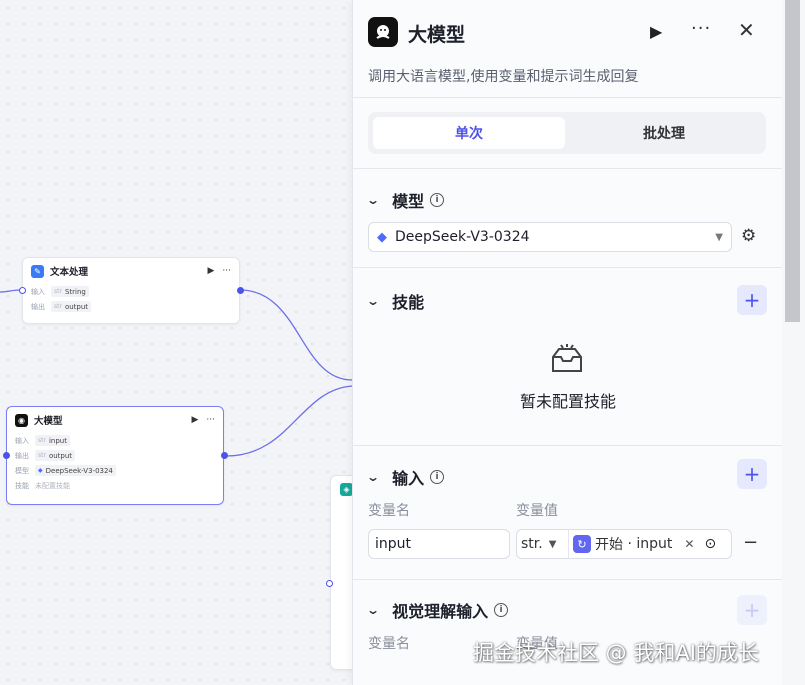 This screenshot has width=805, height=685. What do you see at coordinates (654, 544) in the screenshot?
I see `ref-var: input` at bounding box center [654, 544].